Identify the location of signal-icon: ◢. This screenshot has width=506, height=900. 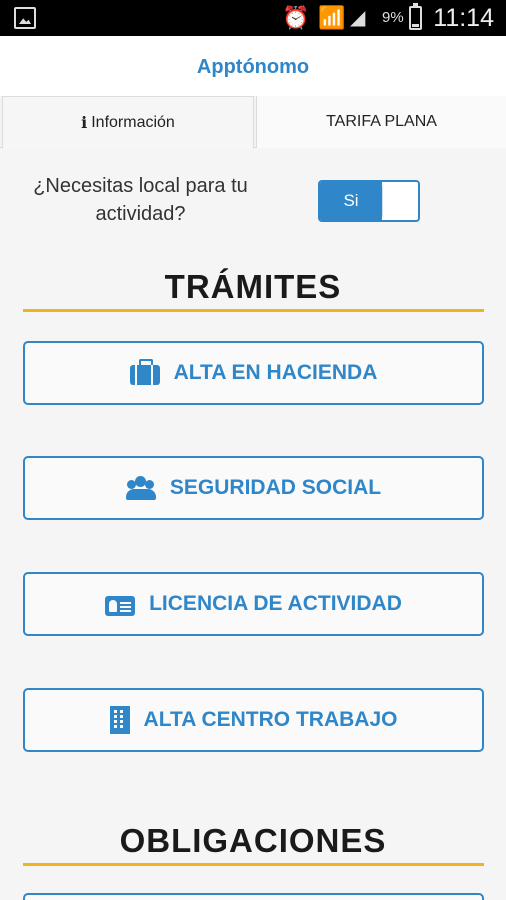
(358, 18).